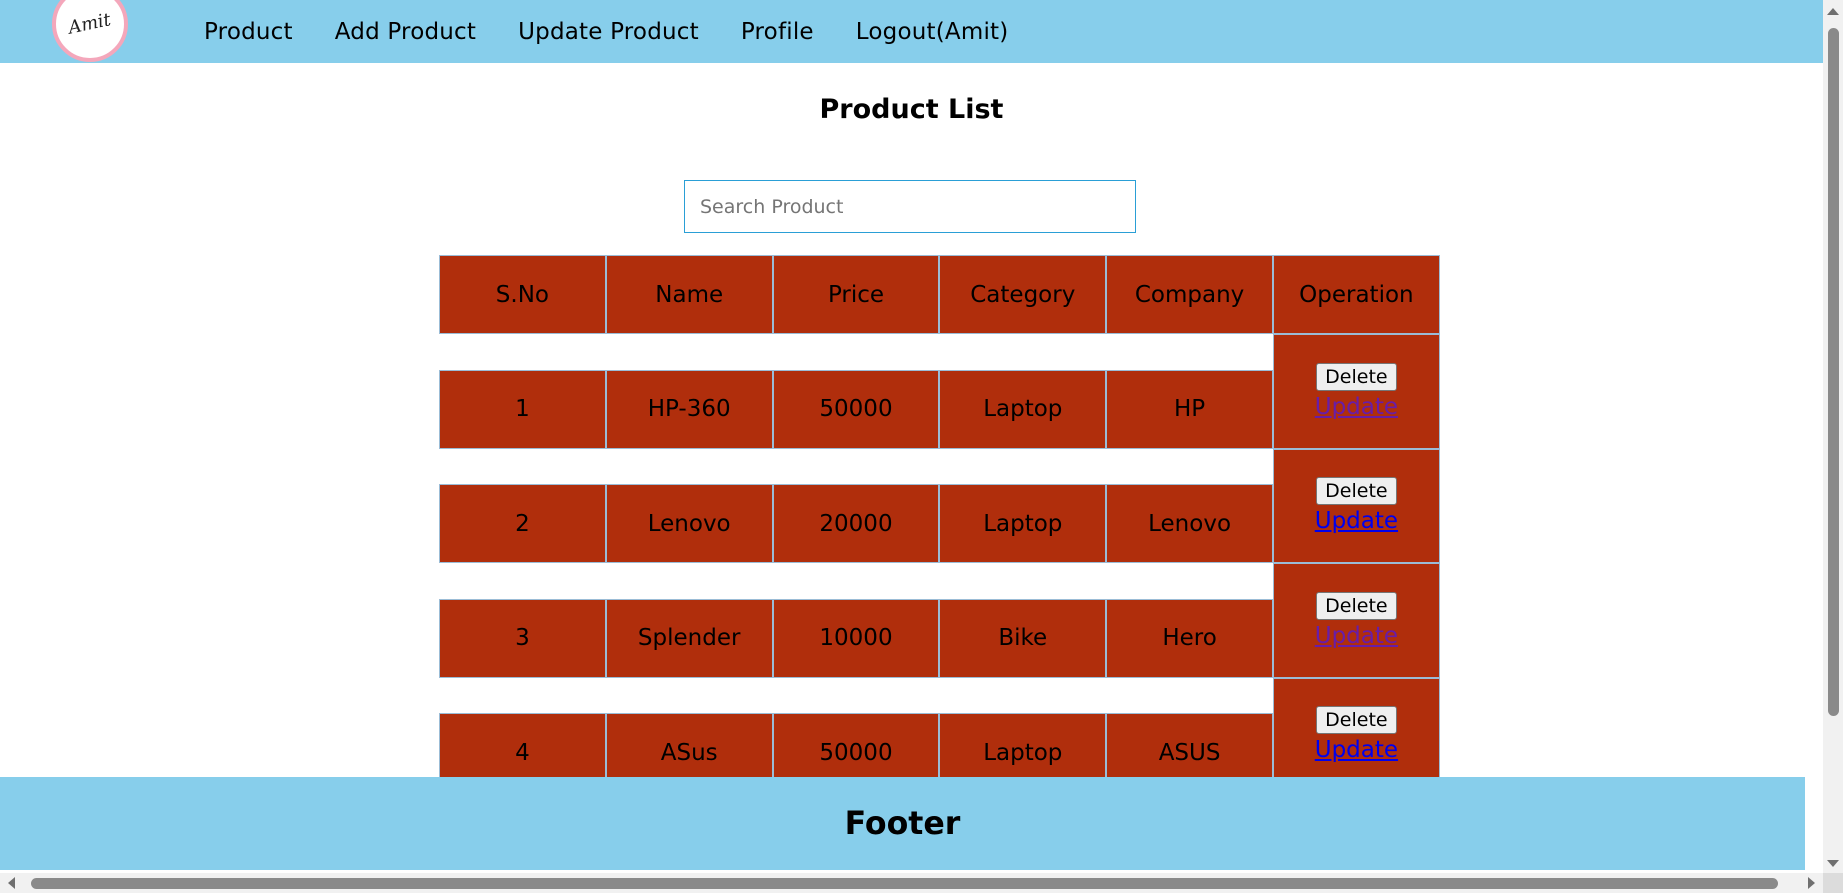  I want to click on nav-link-profile: Profile, so click(777, 32).